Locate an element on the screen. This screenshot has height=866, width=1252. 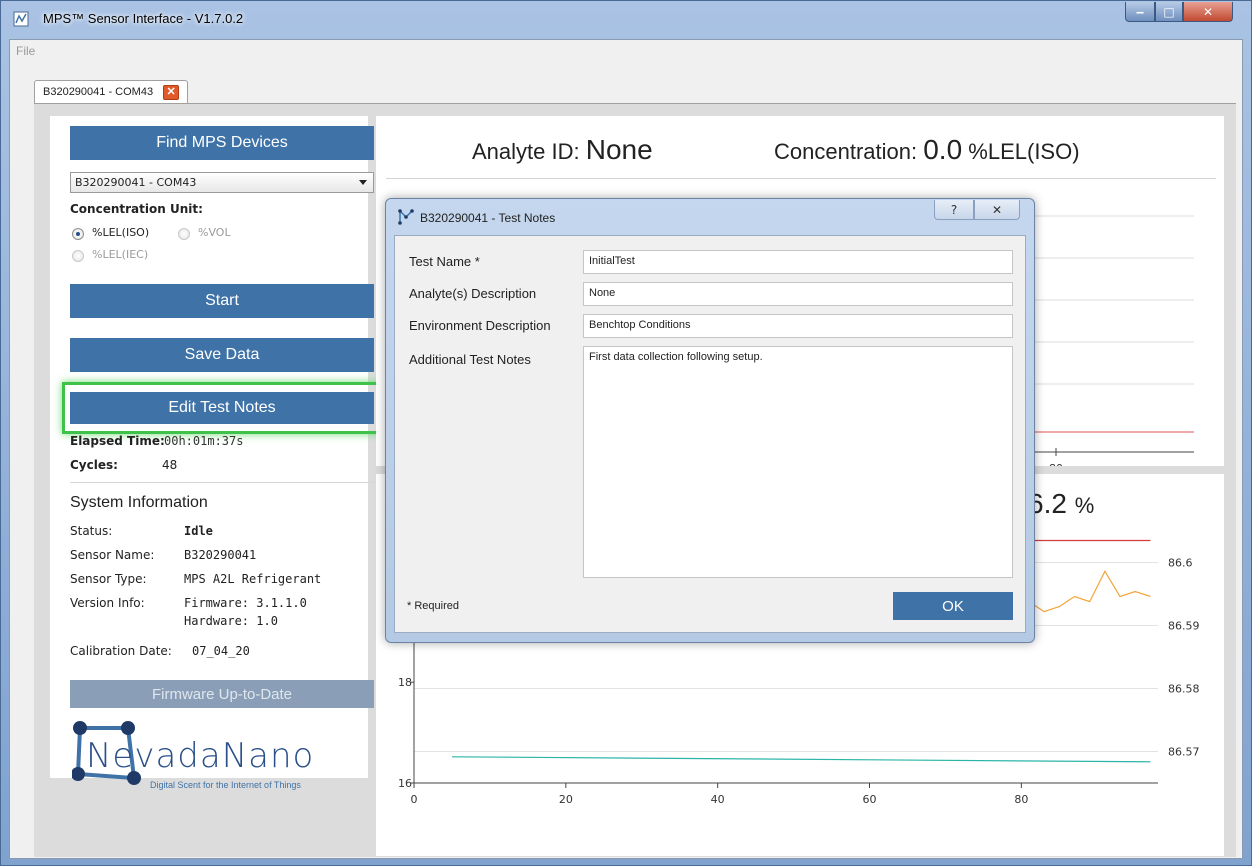
analyte-label: Analyte ID: is located at coordinates (526, 151).